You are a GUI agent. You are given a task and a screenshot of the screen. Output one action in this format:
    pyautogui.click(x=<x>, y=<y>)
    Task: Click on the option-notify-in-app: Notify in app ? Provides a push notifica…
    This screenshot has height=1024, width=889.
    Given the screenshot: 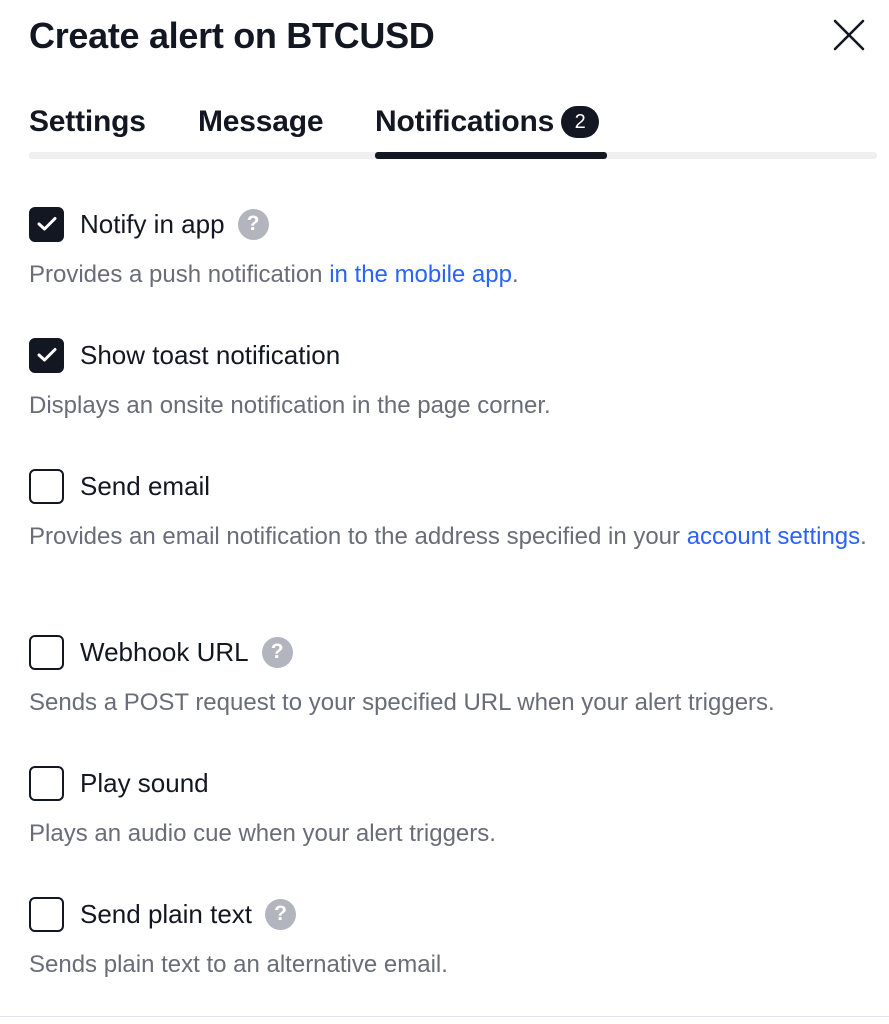 What is the action you would take?
    pyautogui.click(x=449, y=249)
    